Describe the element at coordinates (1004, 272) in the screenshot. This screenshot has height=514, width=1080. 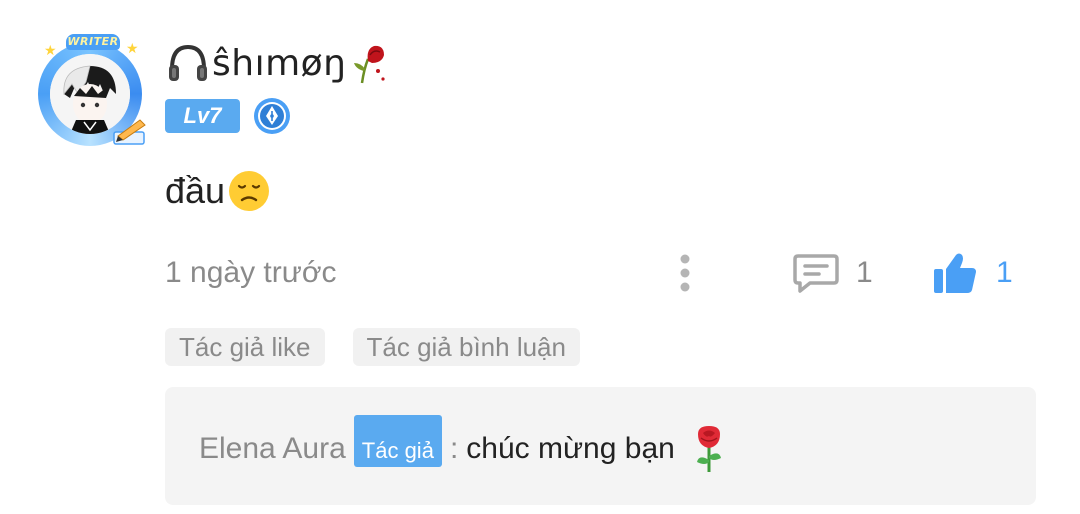
I see `like-count: 1` at that location.